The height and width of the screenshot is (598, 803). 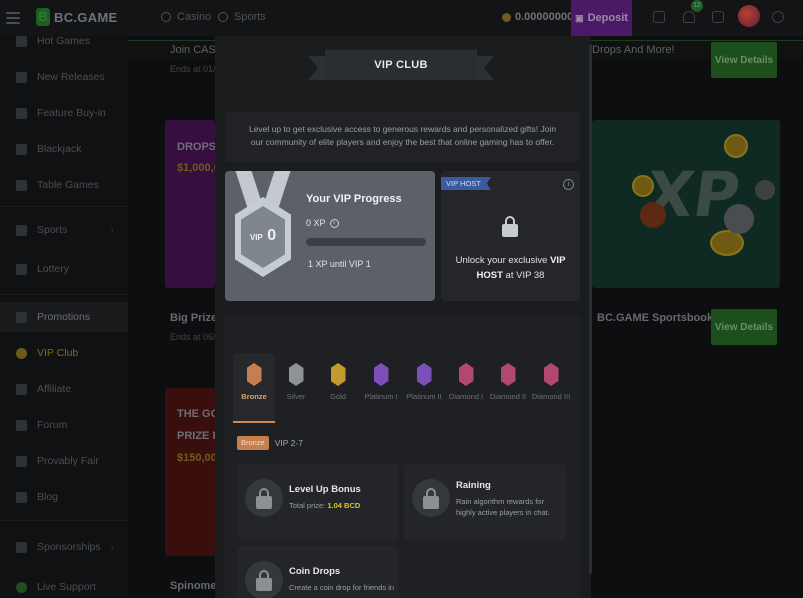 What do you see at coordinates (64, 41) in the screenshot?
I see `sidebar-item-label: Hot Games` at bounding box center [64, 41].